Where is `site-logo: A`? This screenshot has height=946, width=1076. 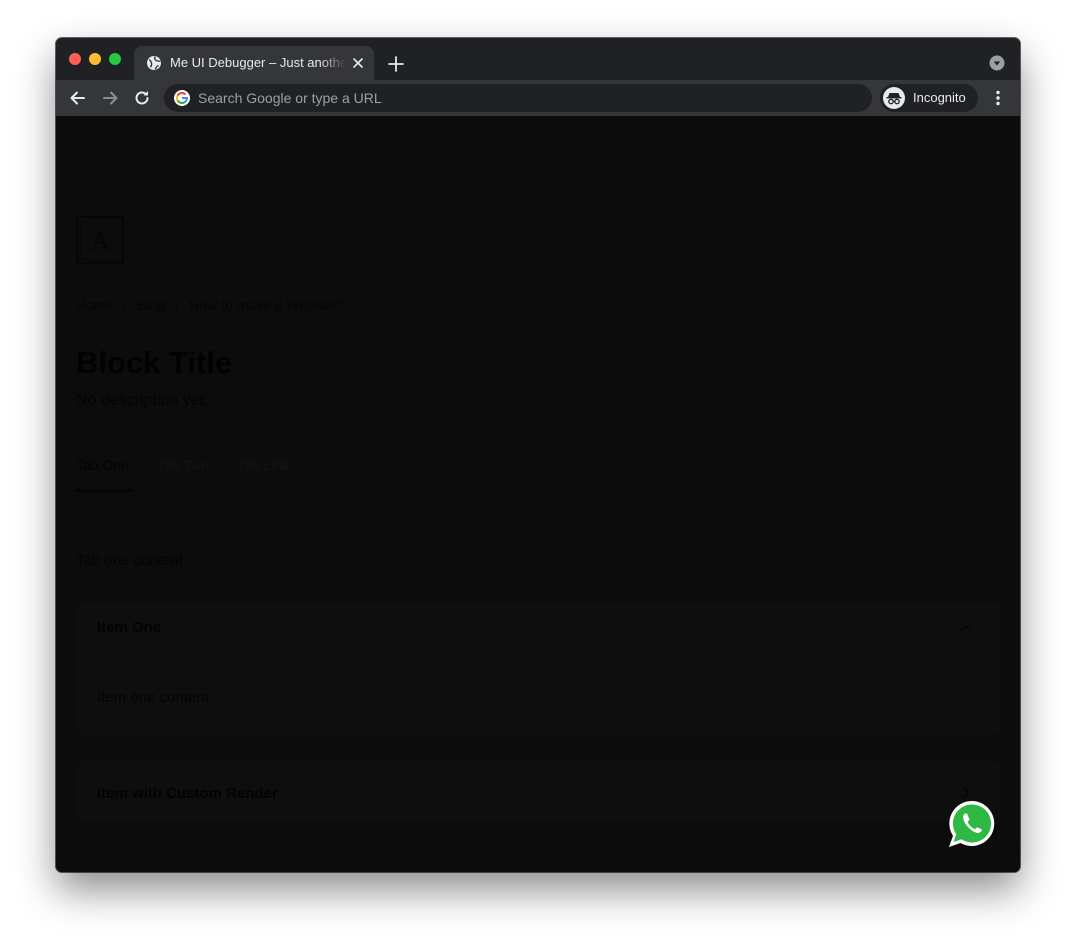 site-logo: A is located at coordinates (100, 240).